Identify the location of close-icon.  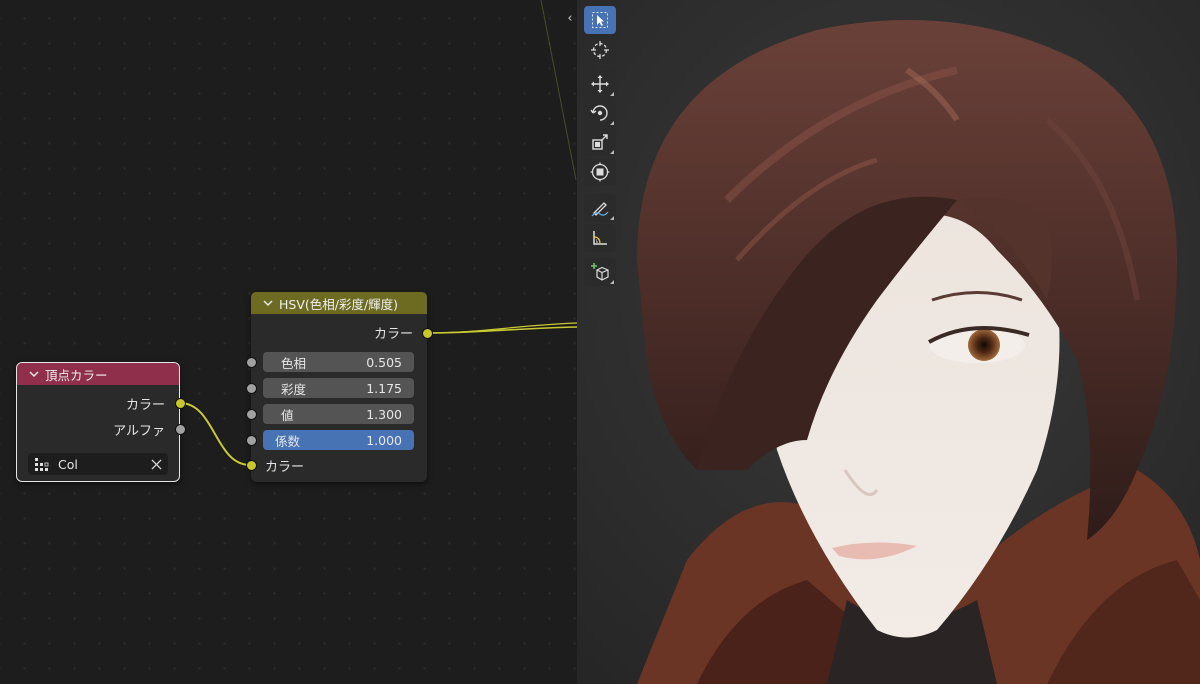
(156, 464).